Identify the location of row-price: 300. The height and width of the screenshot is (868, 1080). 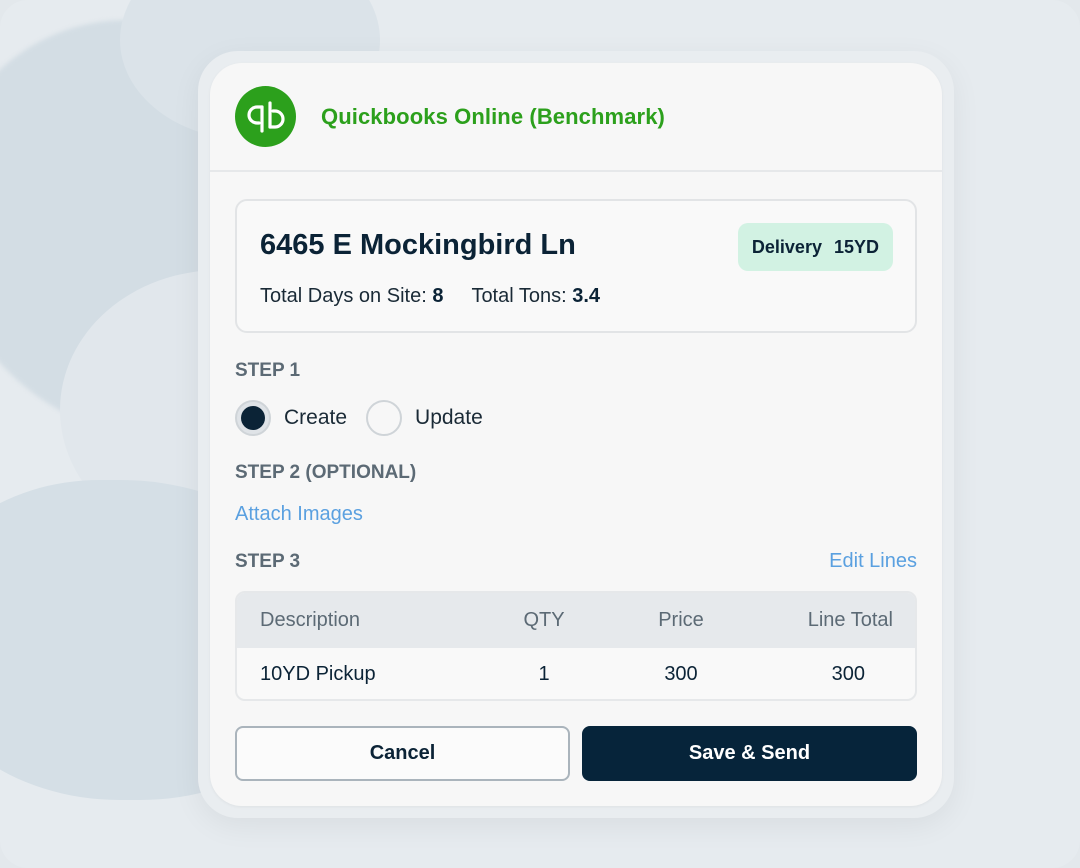
(681, 674).